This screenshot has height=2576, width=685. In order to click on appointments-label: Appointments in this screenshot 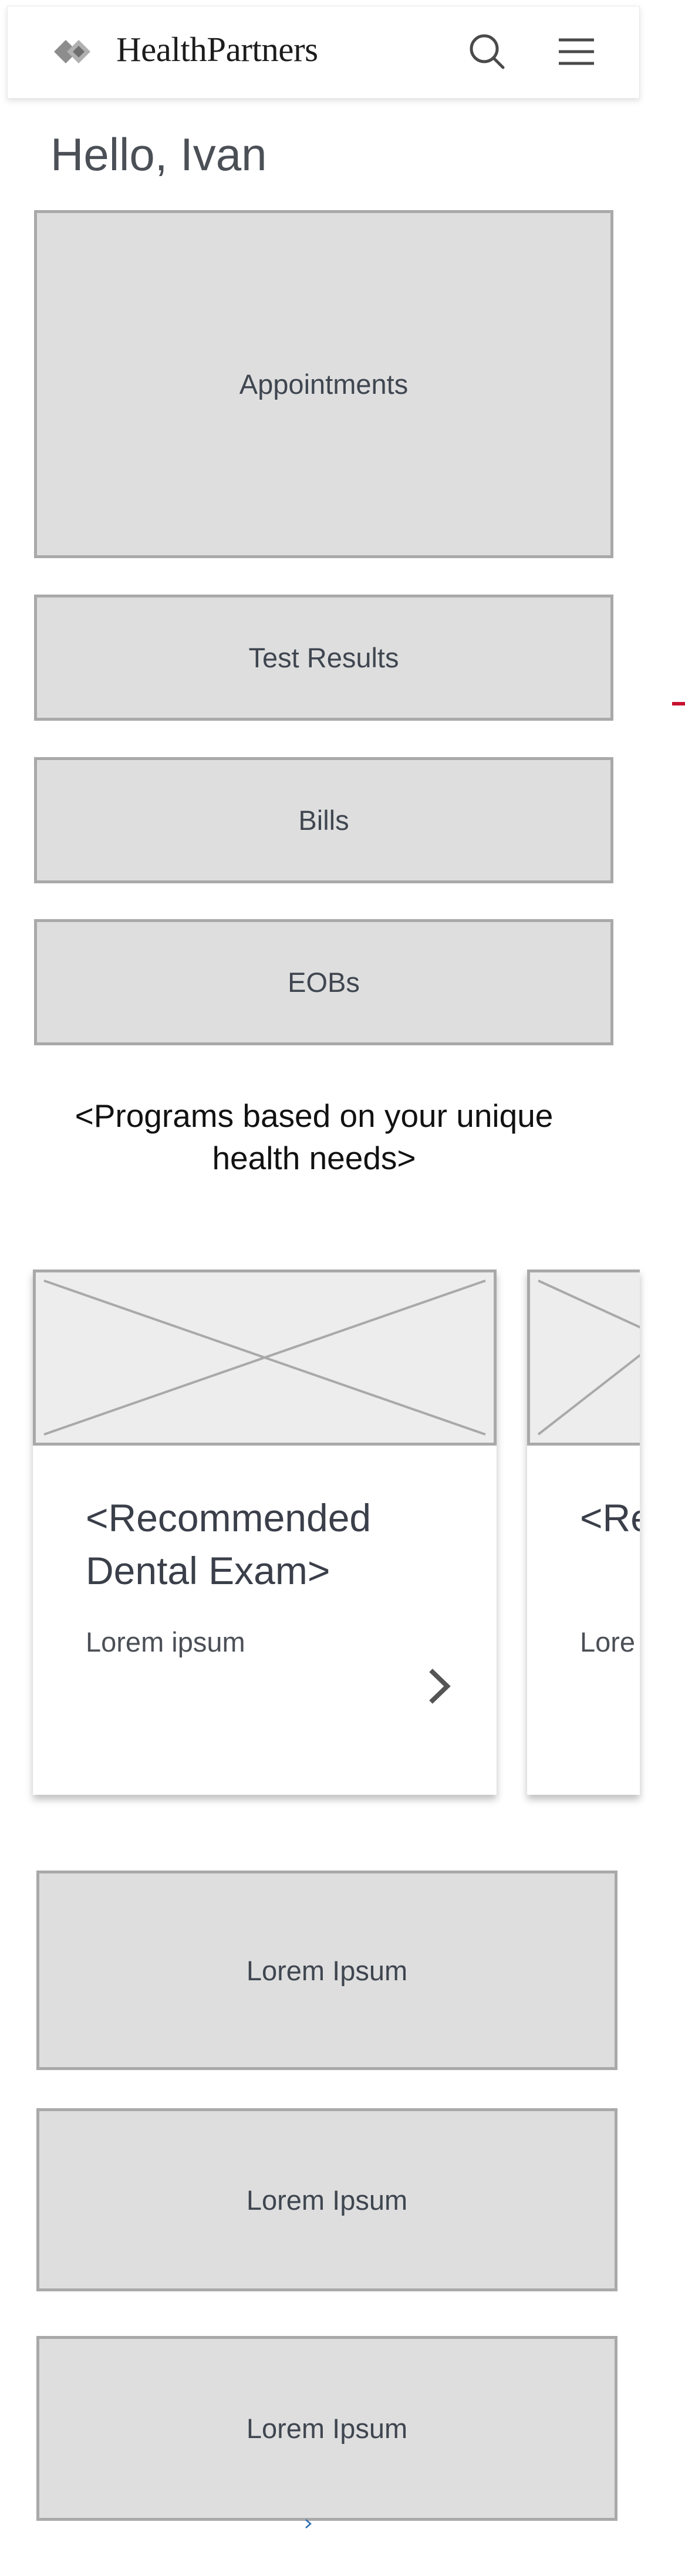, I will do `click(324, 384)`.